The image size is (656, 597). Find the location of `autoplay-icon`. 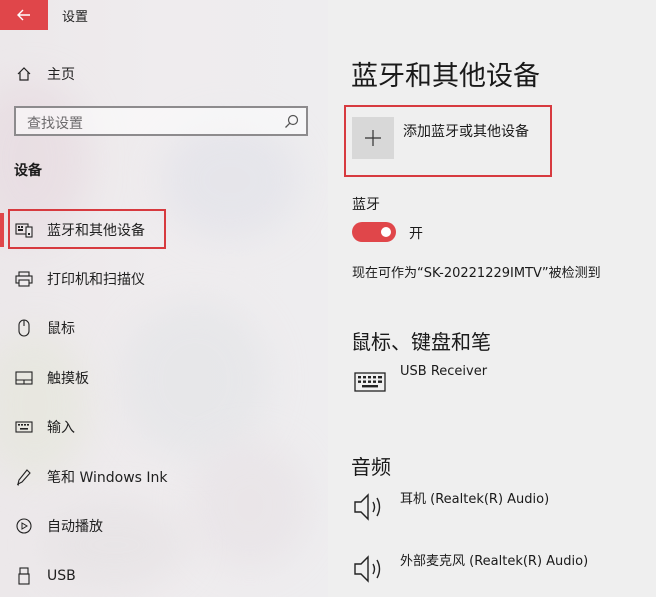

autoplay-icon is located at coordinates (24, 526).